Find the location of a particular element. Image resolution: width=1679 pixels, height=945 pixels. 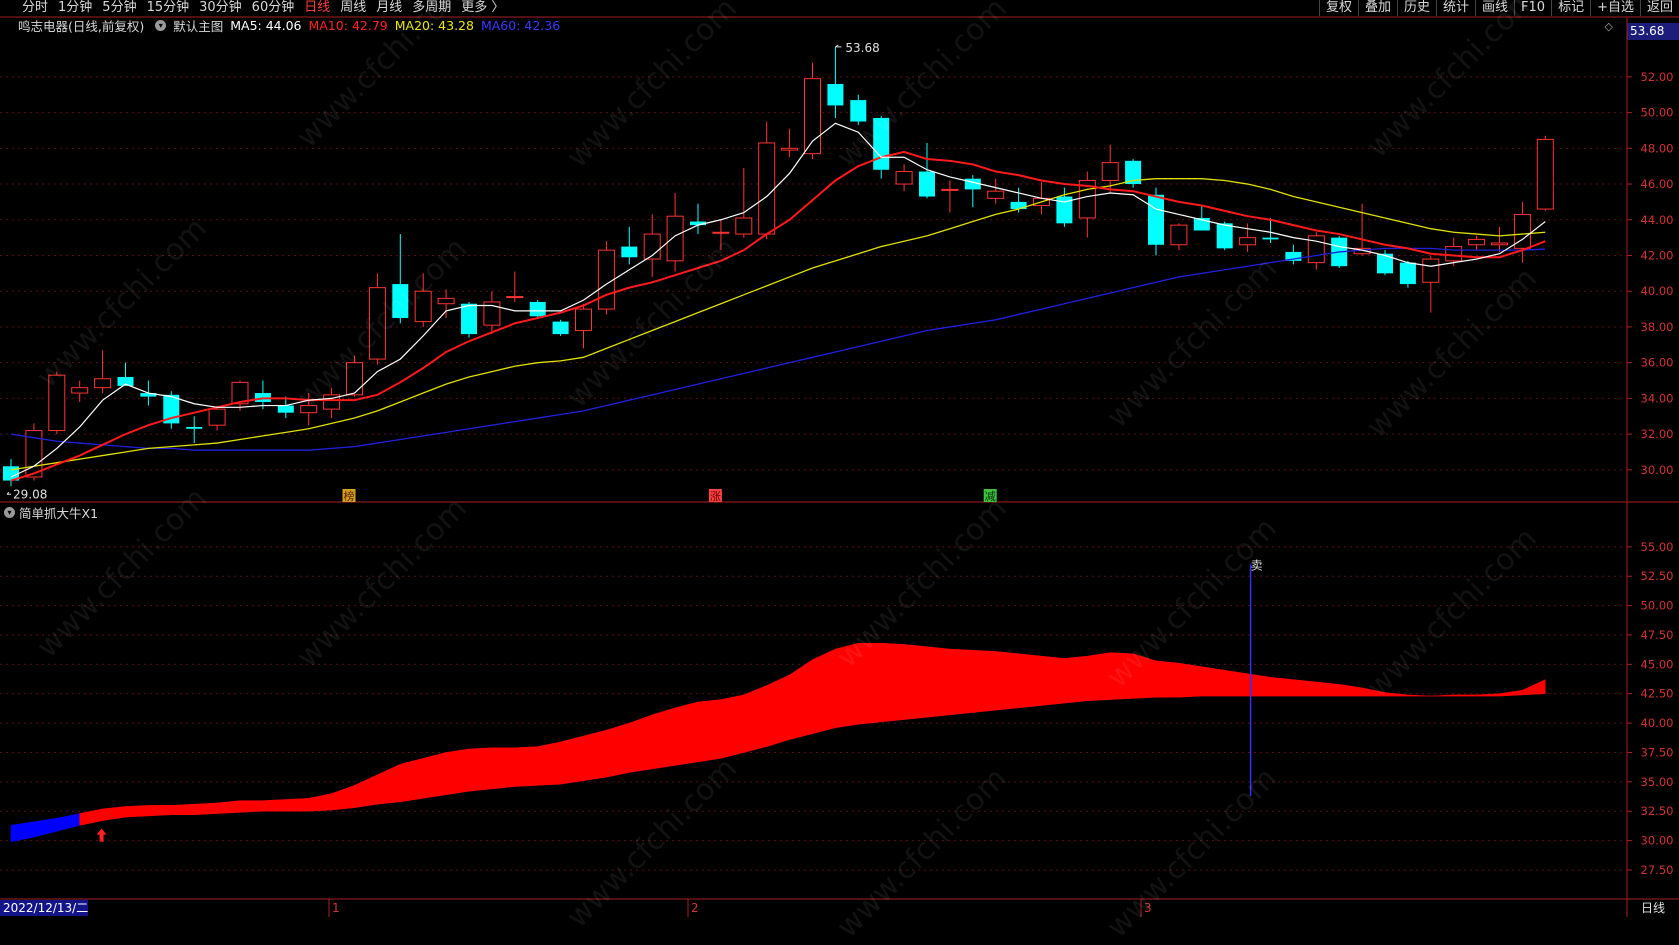

main-y-tick-label: 36.00 is located at coordinates (1657, 363).